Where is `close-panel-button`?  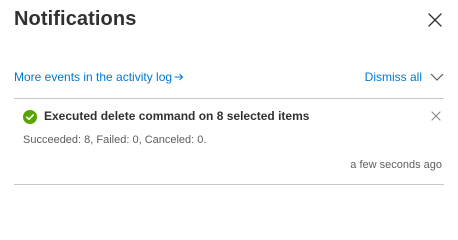 close-panel-button is located at coordinates (435, 20).